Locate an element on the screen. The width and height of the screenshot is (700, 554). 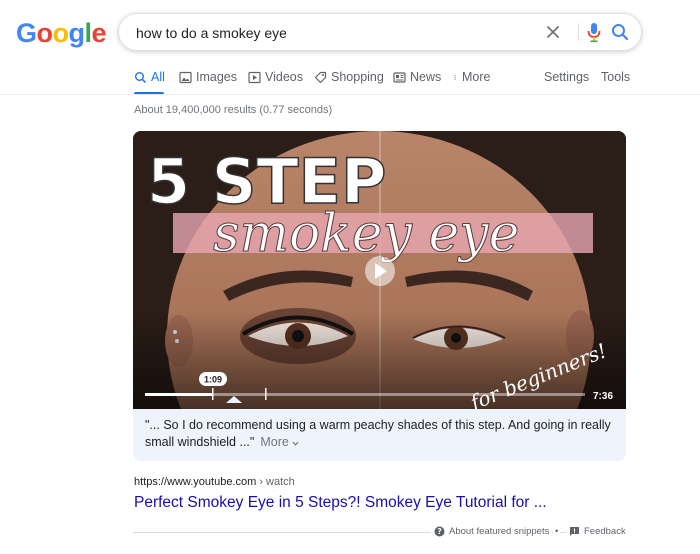
tab-more: More is located at coordinates (471, 77).